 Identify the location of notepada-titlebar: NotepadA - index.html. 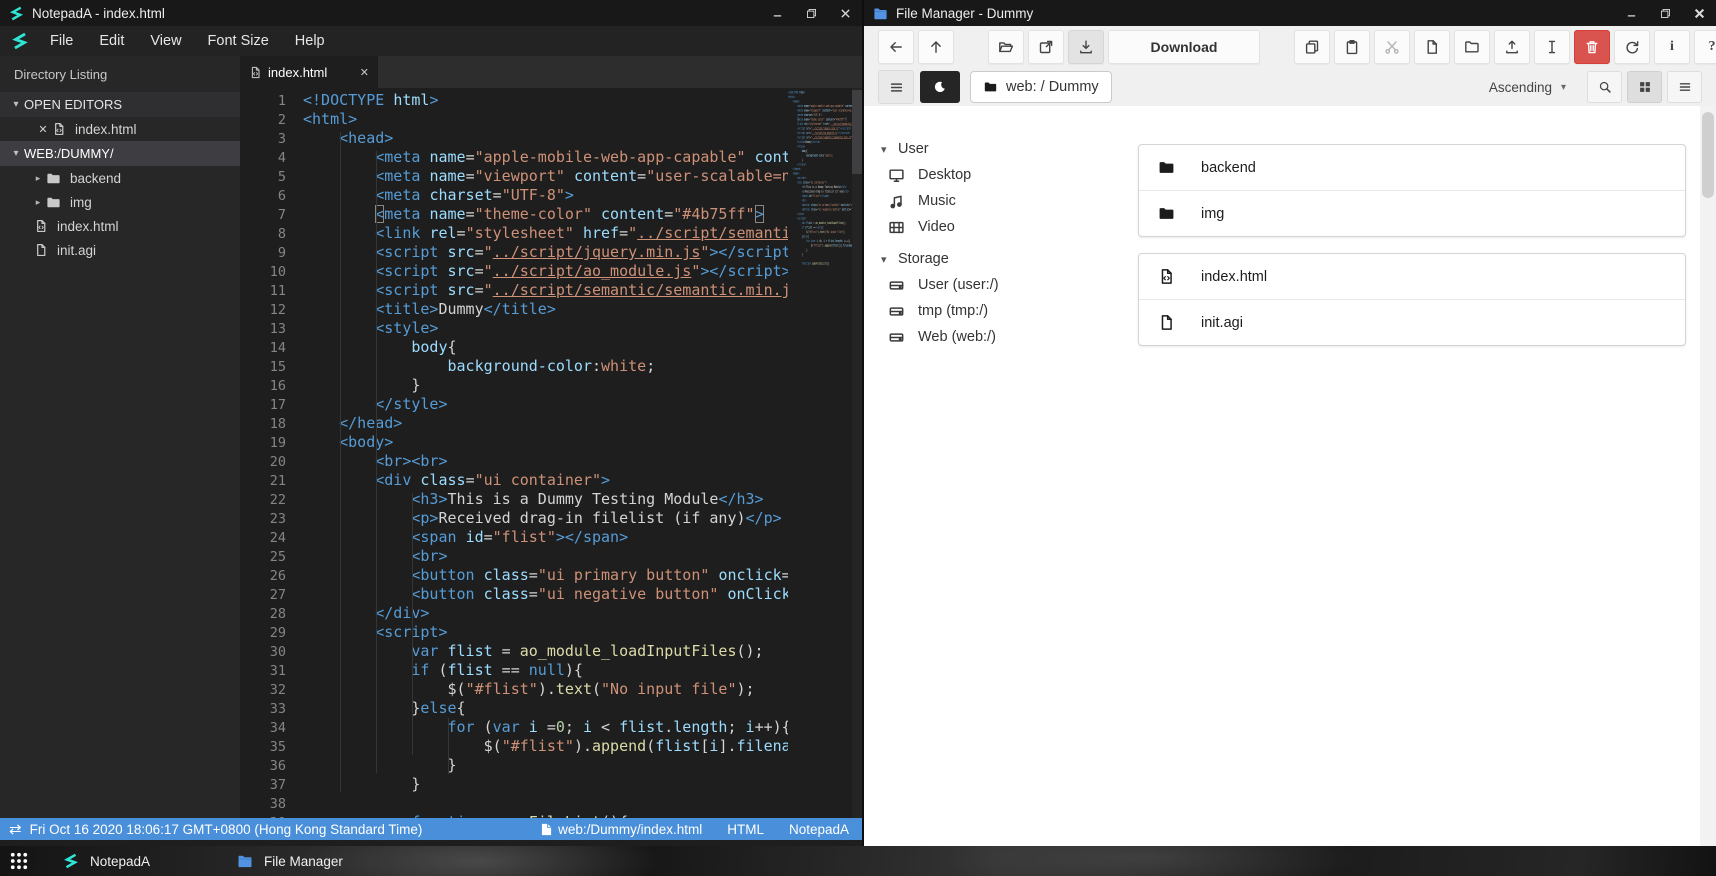
(431, 13).